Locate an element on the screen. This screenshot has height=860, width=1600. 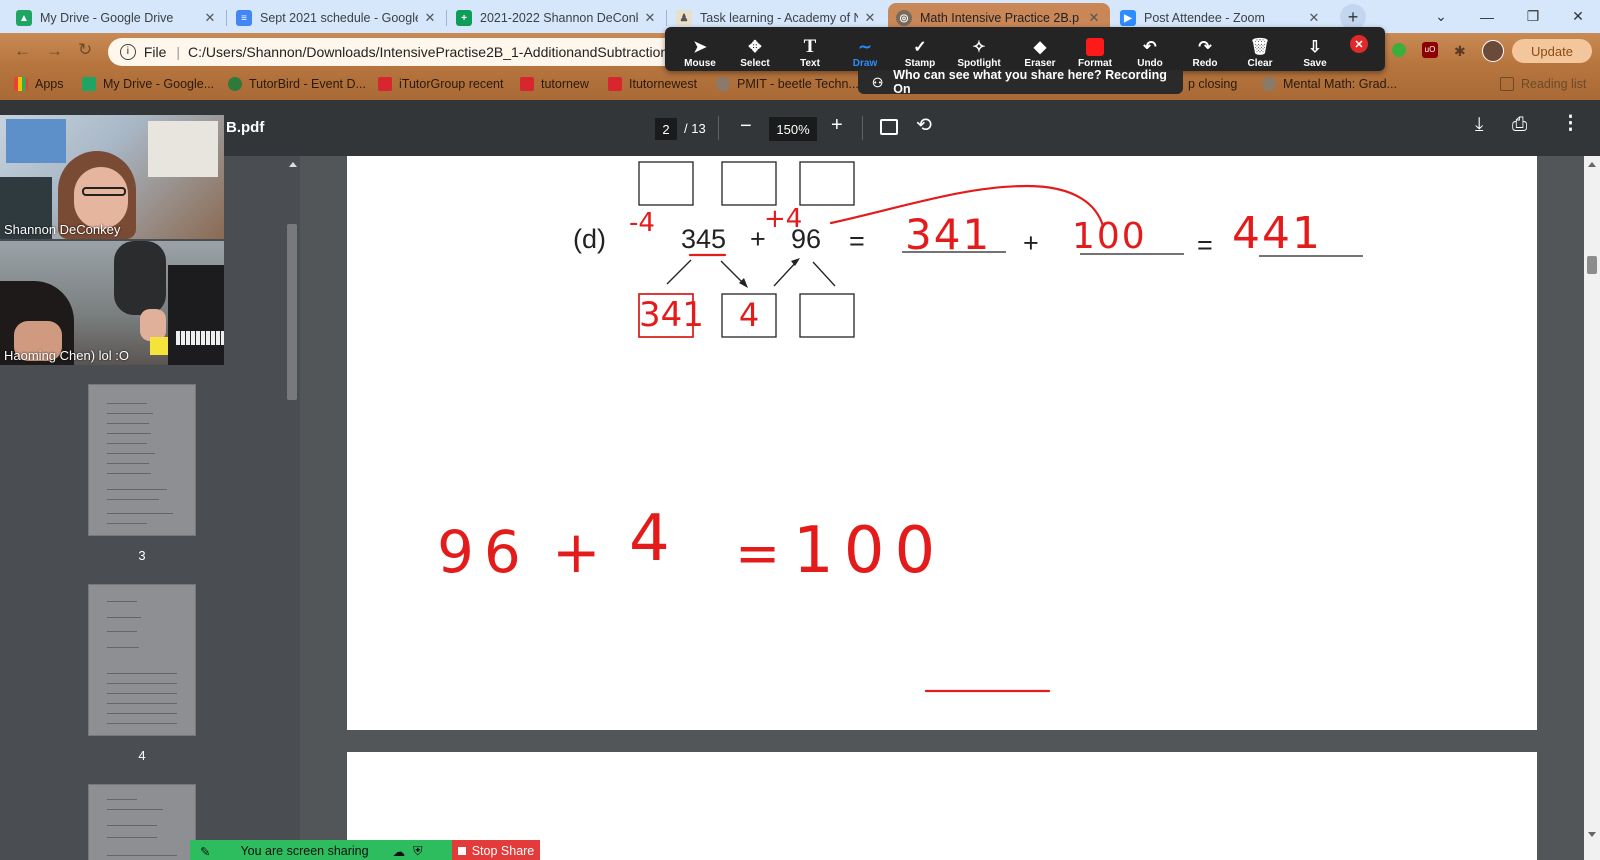
tool-draw: ∼ Draw is located at coordinates (865, 50).